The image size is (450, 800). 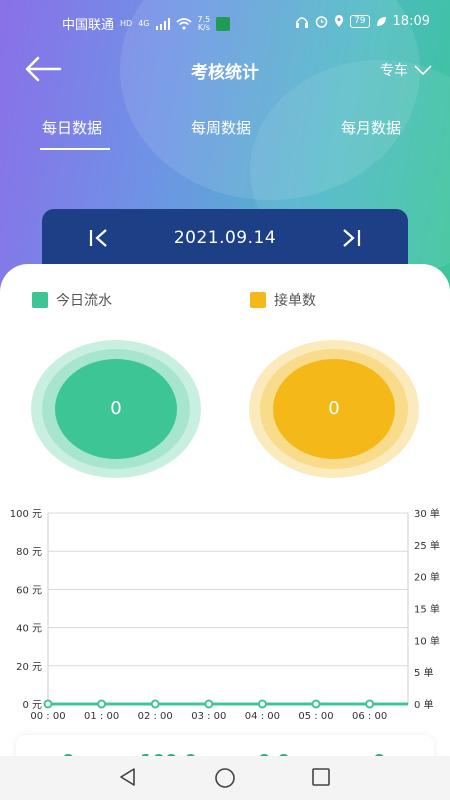 What do you see at coordinates (75, 149) in the screenshot?
I see `active-tab-indicator` at bounding box center [75, 149].